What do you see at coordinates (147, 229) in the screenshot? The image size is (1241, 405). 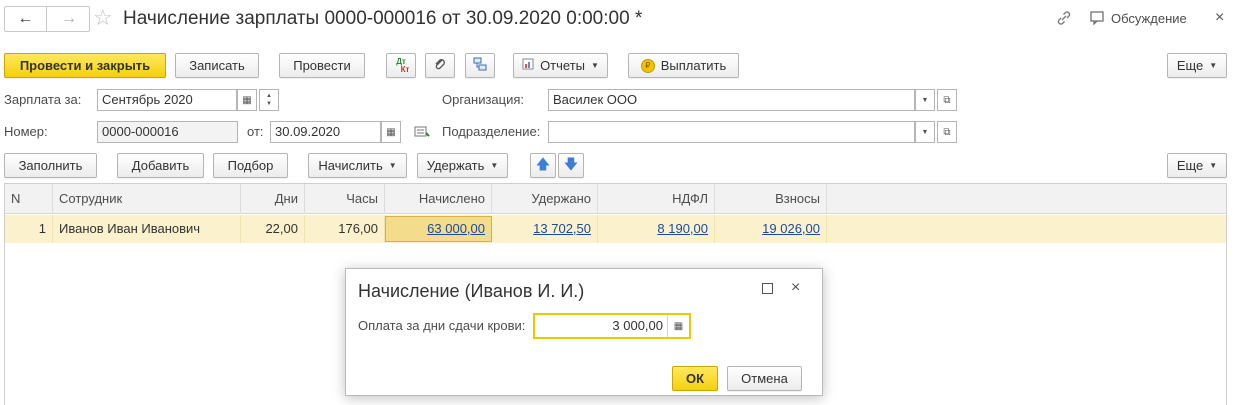 I see `row-employee: Иванов Иван Иванович` at bounding box center [147, 229].